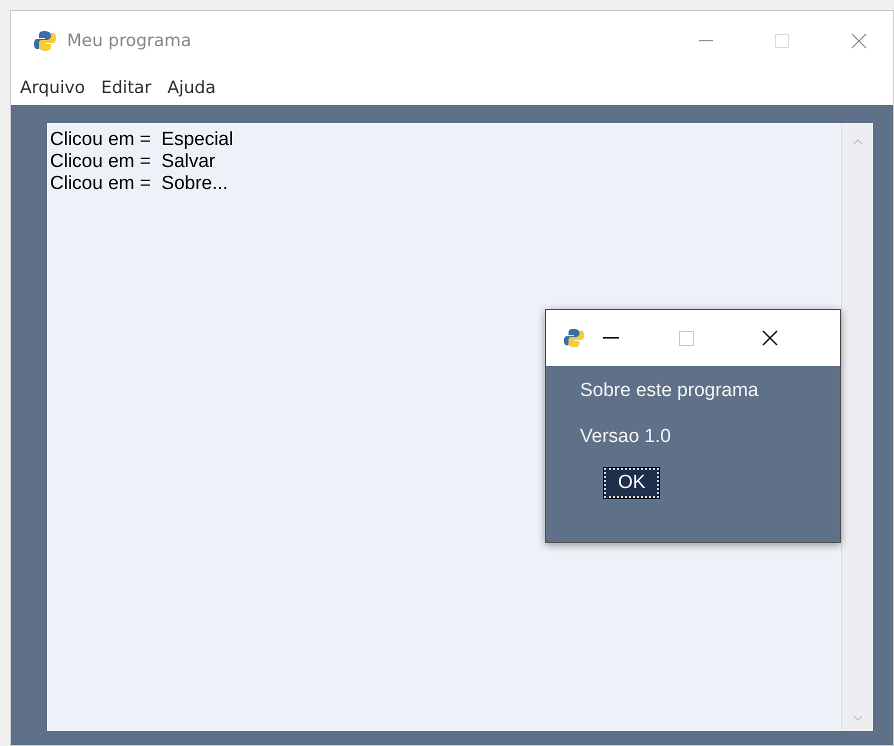 The width and height of the screenshot is (894, 746). Describe the element at coordinates (142, 140) in the screenshot. I see `output-line: Clicou em = Especial` at that location.